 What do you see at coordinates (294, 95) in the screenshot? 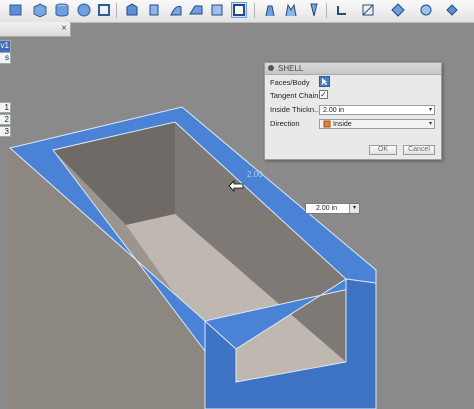
I see `tangent-chain-label: Tangent Chain` at bounding box center [294, 95].